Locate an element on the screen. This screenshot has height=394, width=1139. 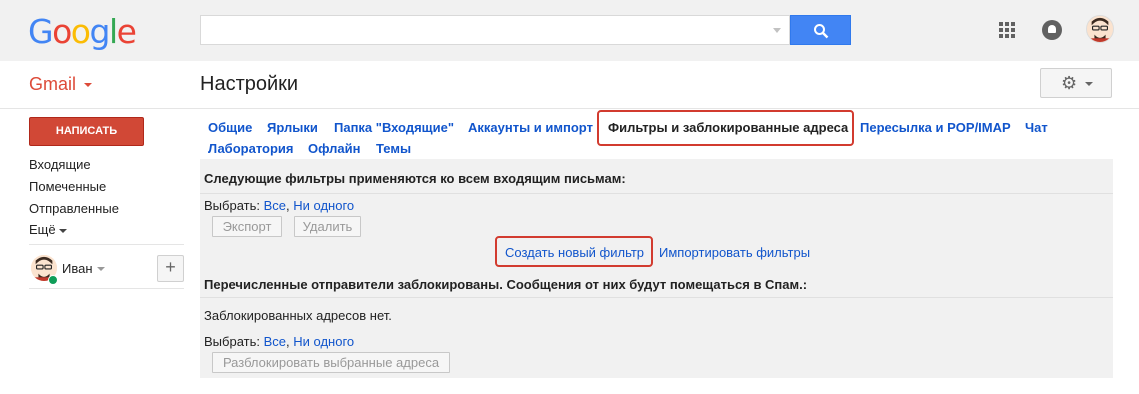
tab-inbox: Папка "Входящие" is located at coordinates (394, 127).